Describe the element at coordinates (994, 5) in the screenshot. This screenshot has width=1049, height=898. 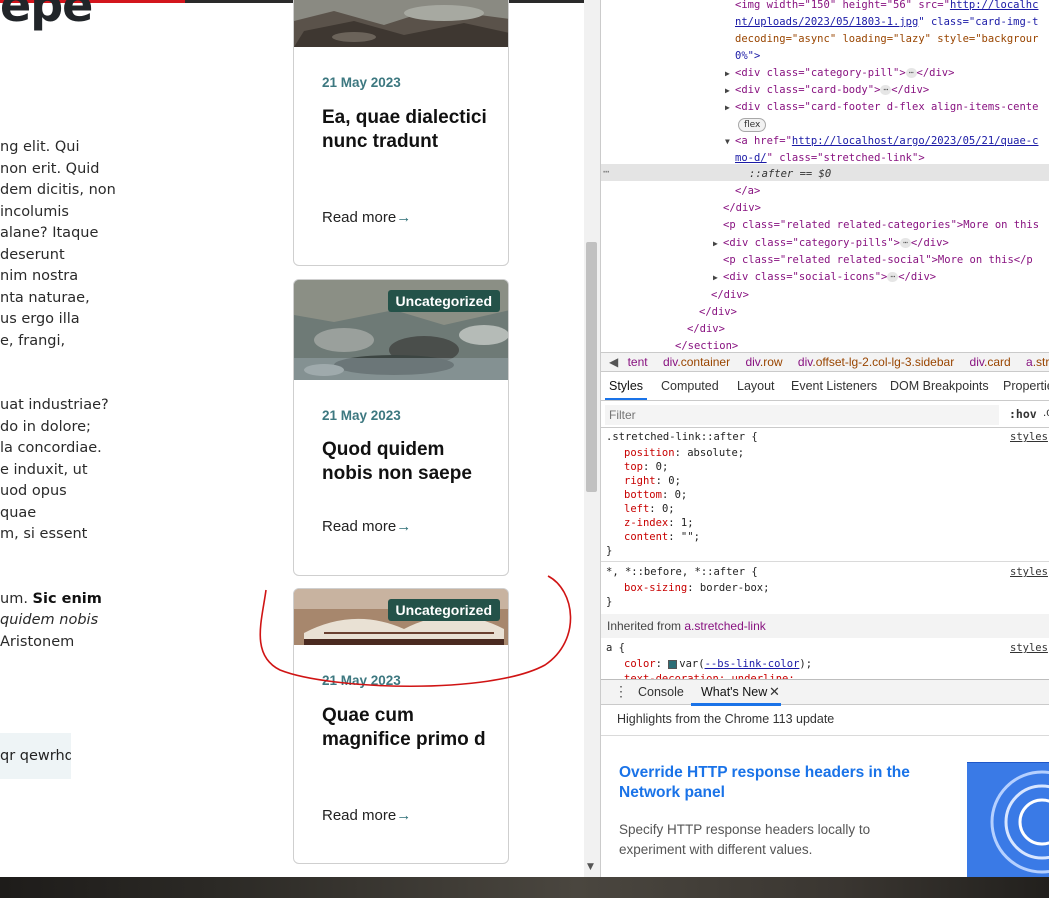
I see `dom-link: http://localhc` at that location.